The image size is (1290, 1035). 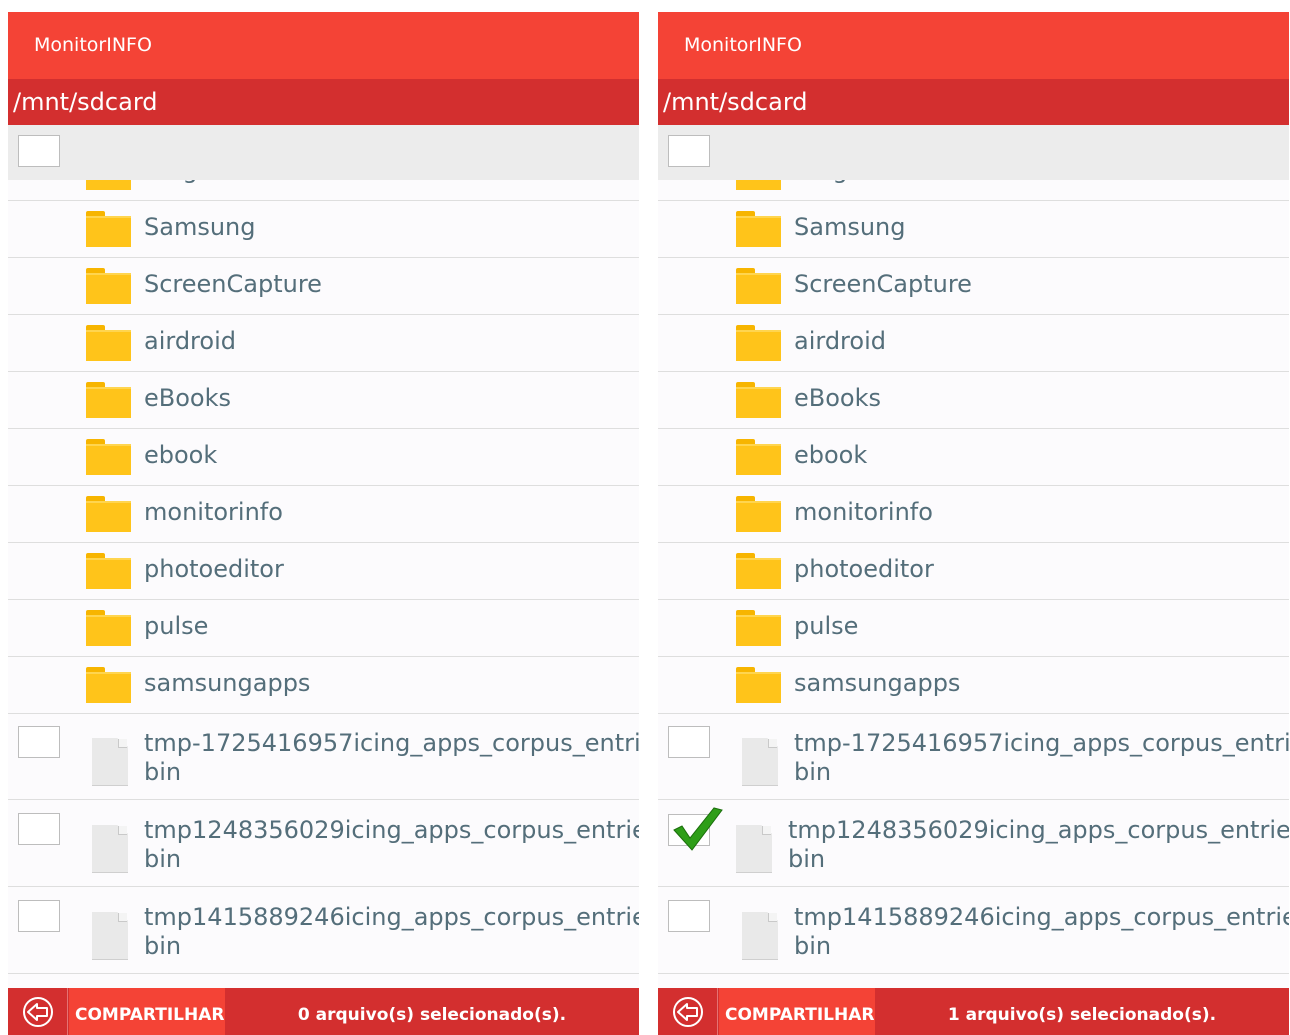 What do you see at coordinates (200, 227) in the screenshot?
I see `folder-name: Samsung` at bounding box center [200, 227].